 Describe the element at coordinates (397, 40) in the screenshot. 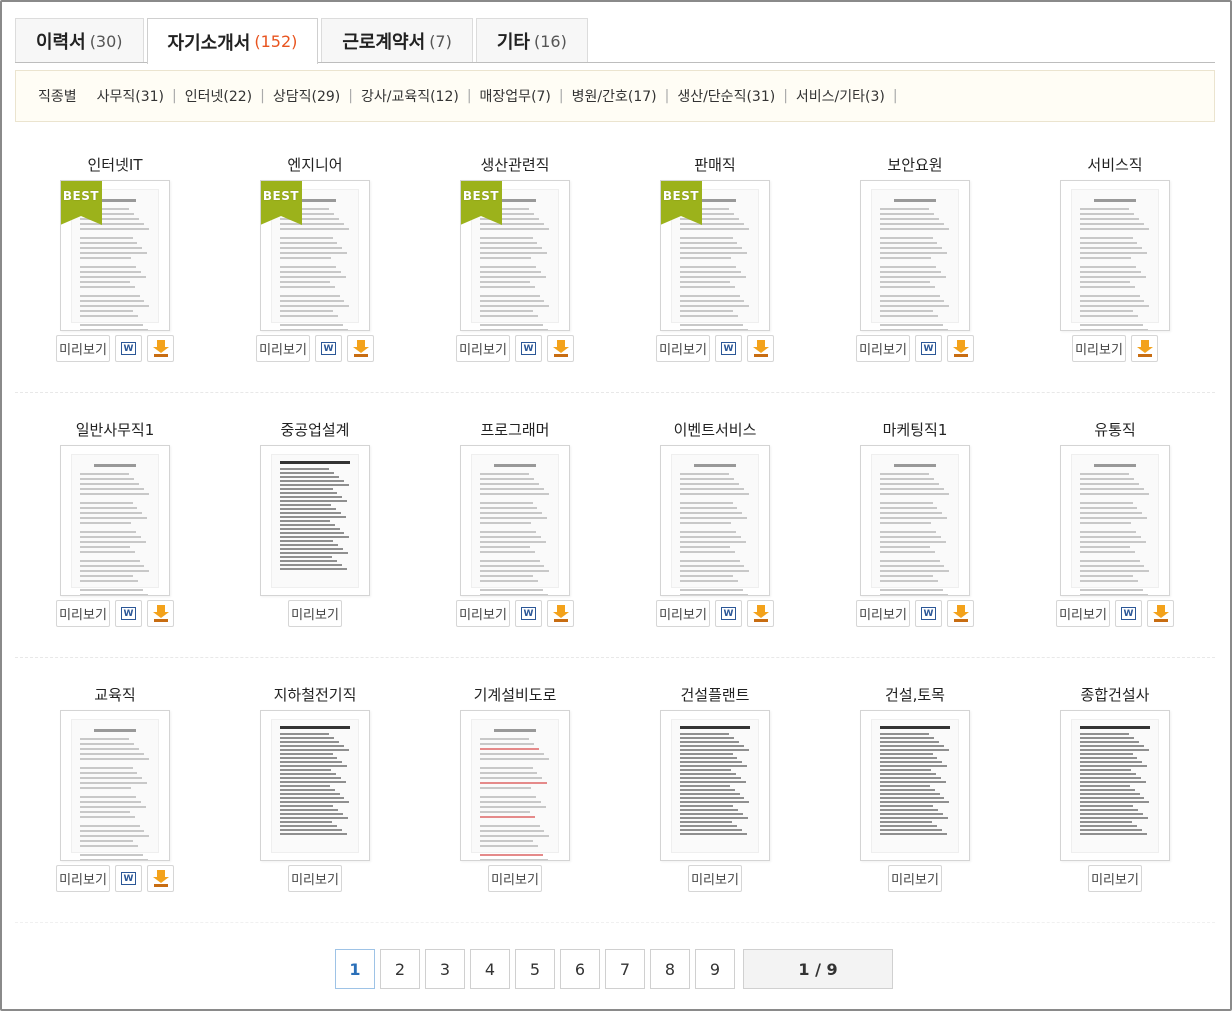

I see `tab-2: 근로계약서 (7)` at that location.